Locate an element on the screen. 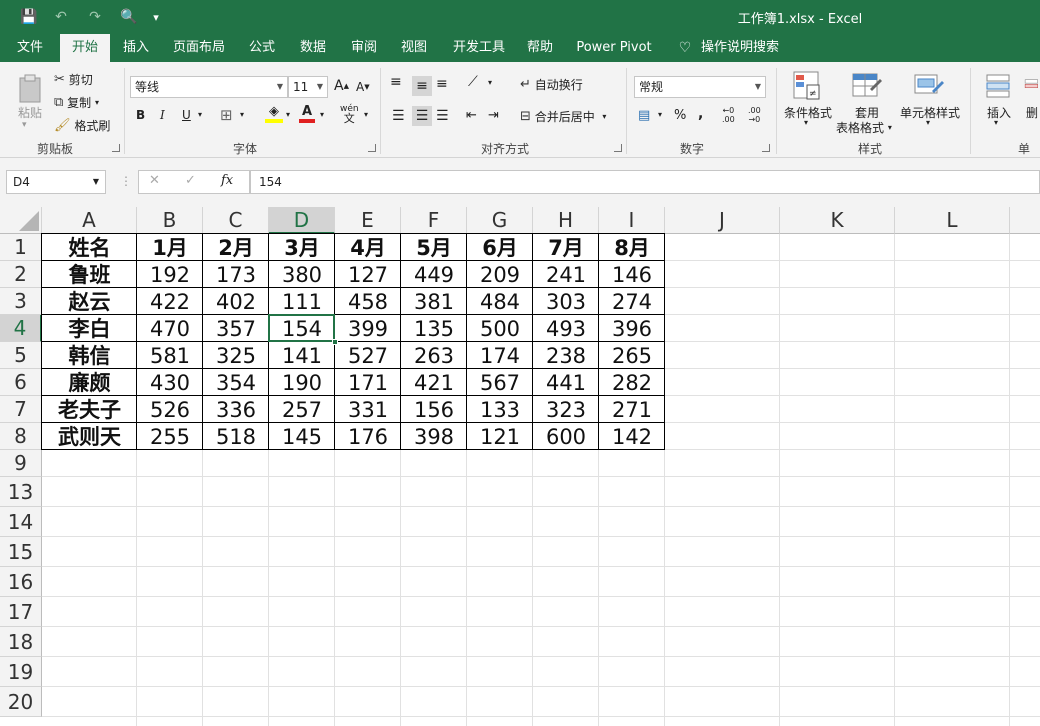 The width and height of the screenshot is (1040, 726). table-cell: 241 is located at coordinates (566, 274).